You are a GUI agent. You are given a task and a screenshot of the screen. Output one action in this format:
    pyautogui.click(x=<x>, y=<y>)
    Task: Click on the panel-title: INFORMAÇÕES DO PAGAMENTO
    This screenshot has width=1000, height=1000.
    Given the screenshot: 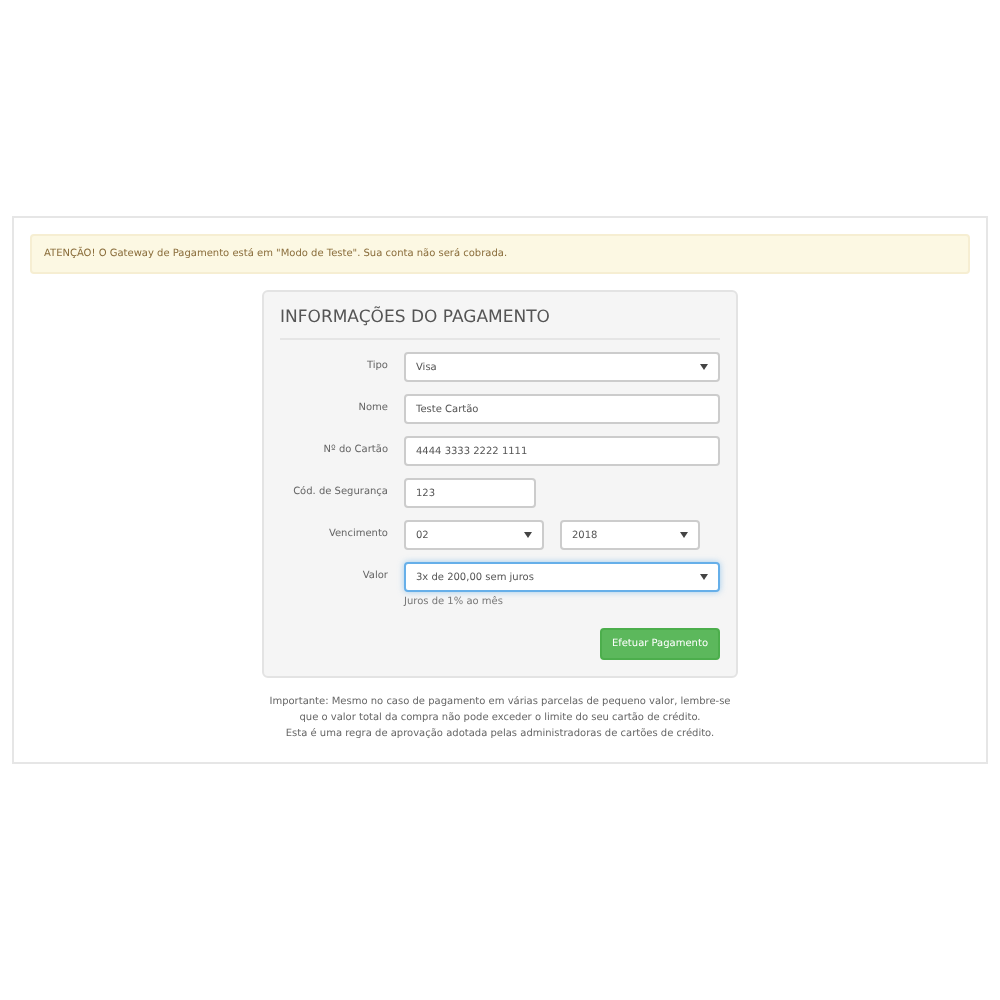 What is the action you would take?
    pyautogui.click(x=500, y=324)
    